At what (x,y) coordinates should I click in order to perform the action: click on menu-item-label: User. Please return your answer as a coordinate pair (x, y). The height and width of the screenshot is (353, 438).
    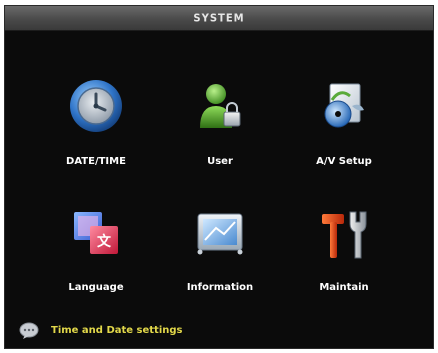
    Looking at the image, I should click on (220, 161).